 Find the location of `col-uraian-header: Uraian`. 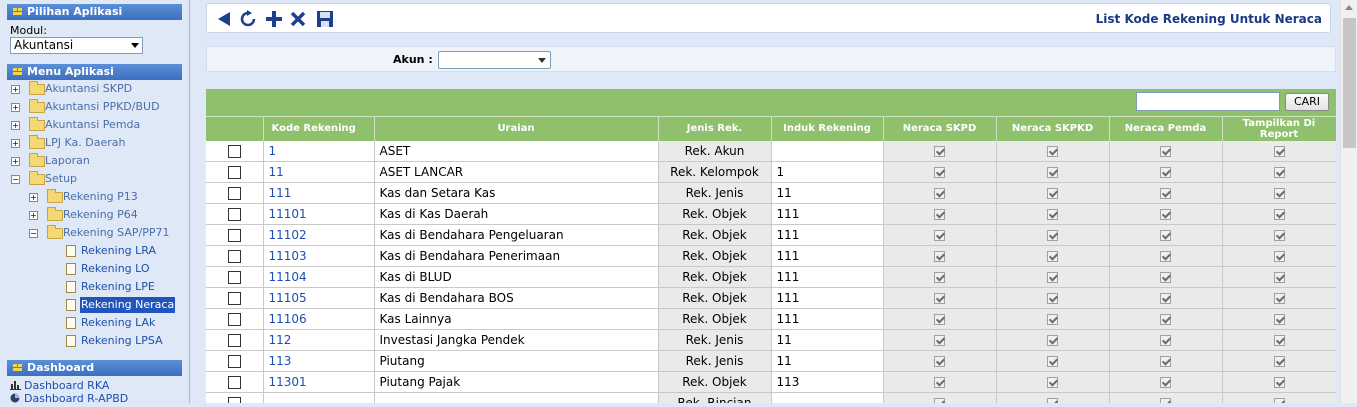

col-uraian-header: Uraian is located at coordinates (516, 128).